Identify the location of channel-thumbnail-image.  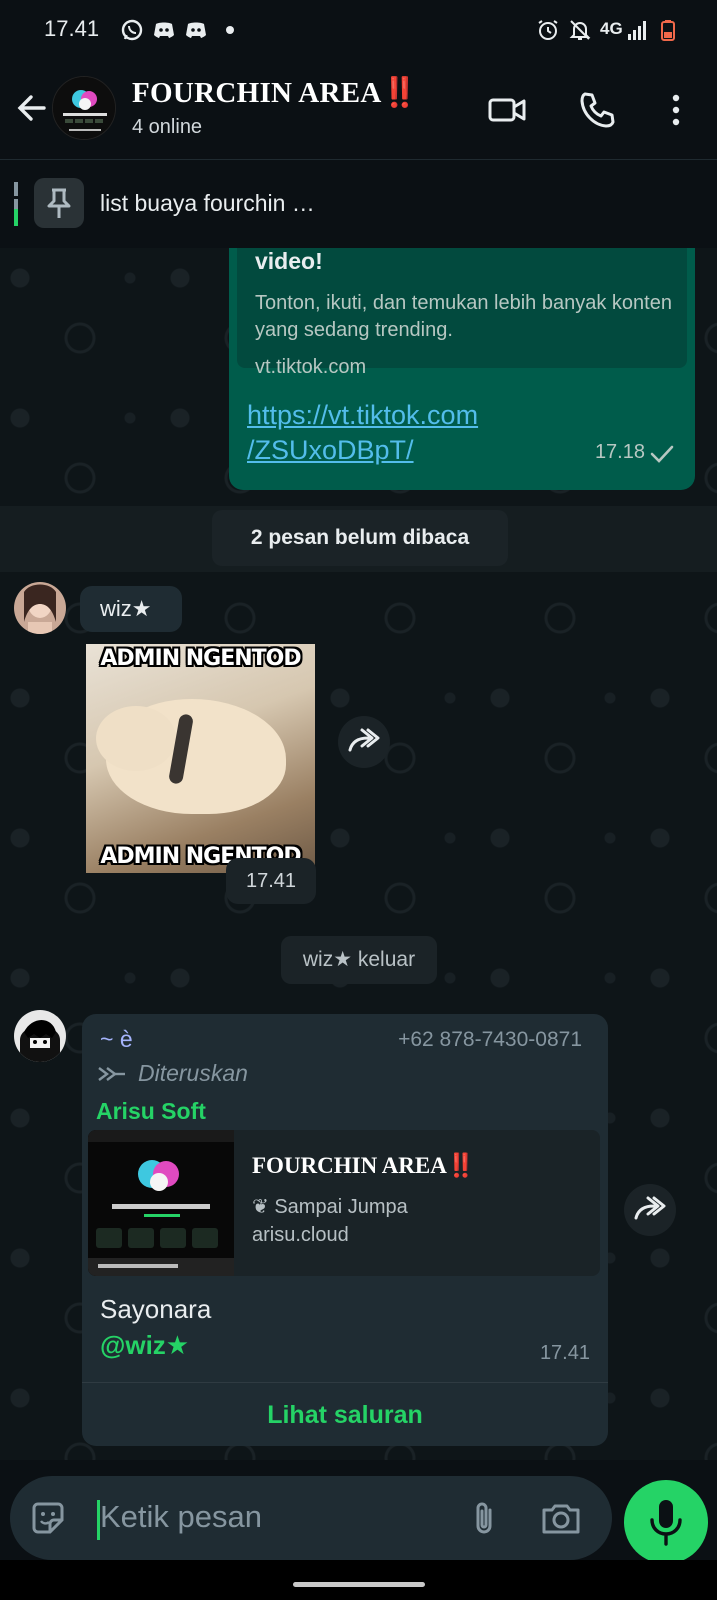
(161, 1203).